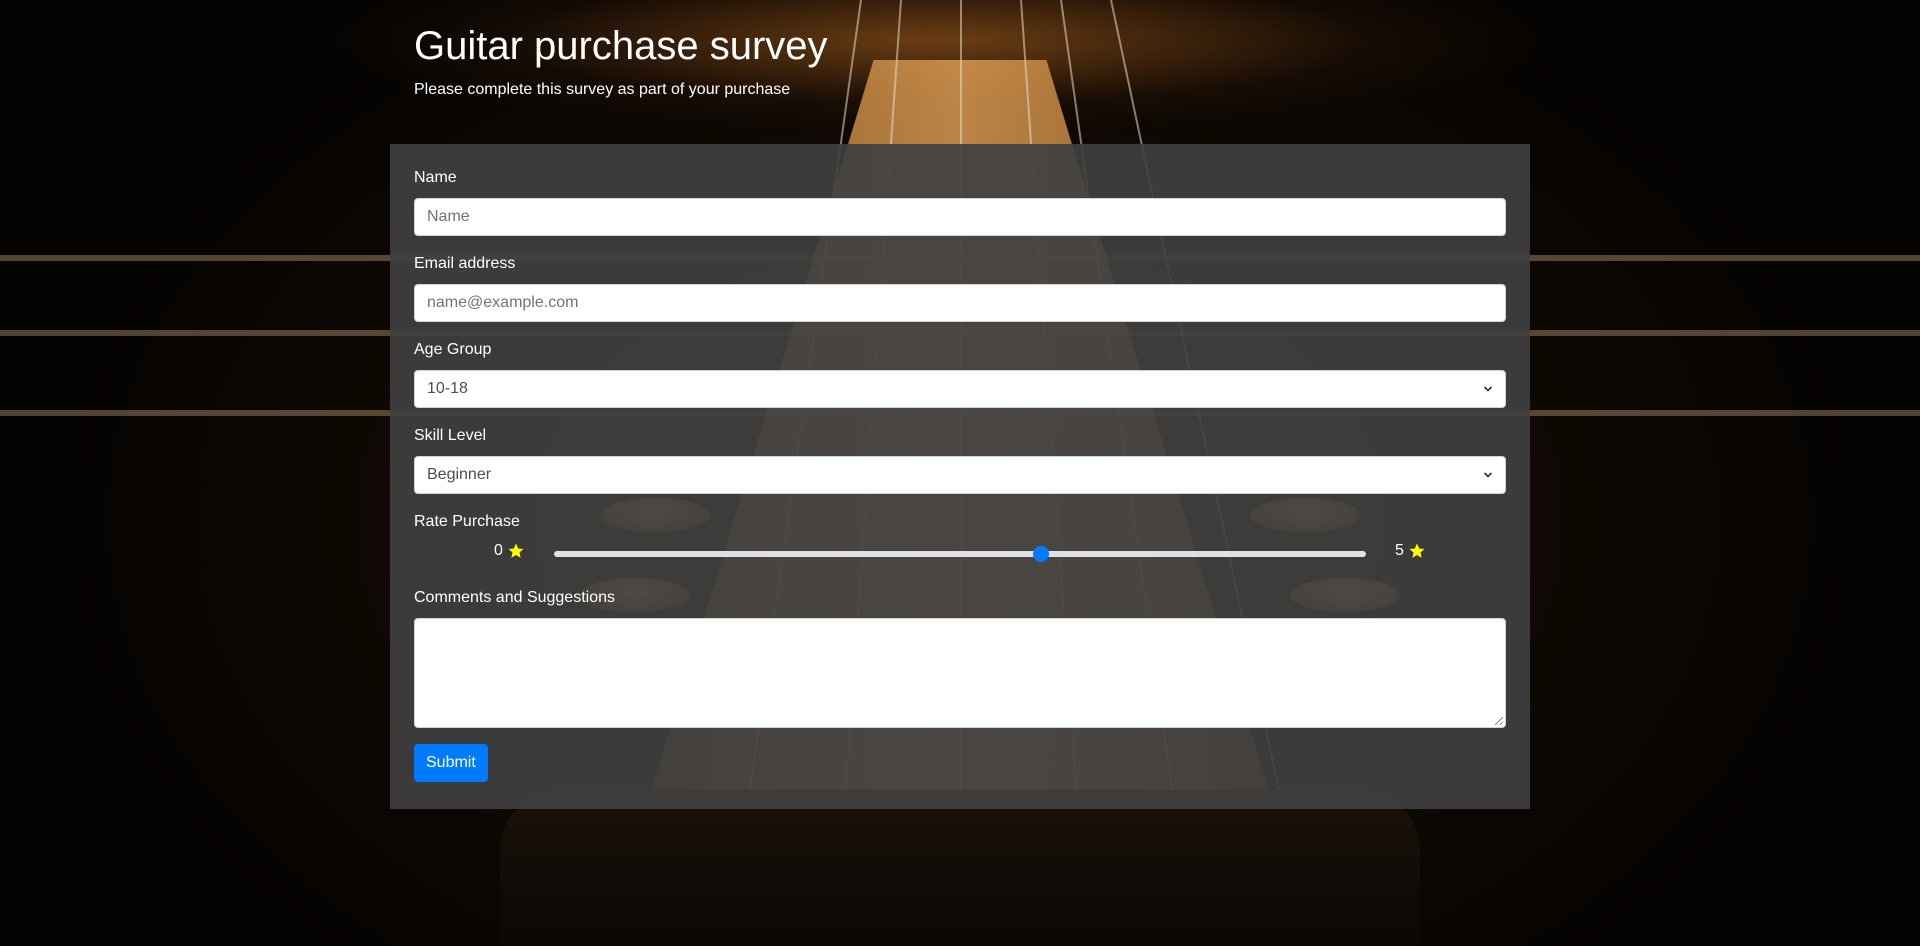 The height and width of the screenshot is (946, 1920). I want to click on skill-level-label: Skill Level, so click(450, 435).